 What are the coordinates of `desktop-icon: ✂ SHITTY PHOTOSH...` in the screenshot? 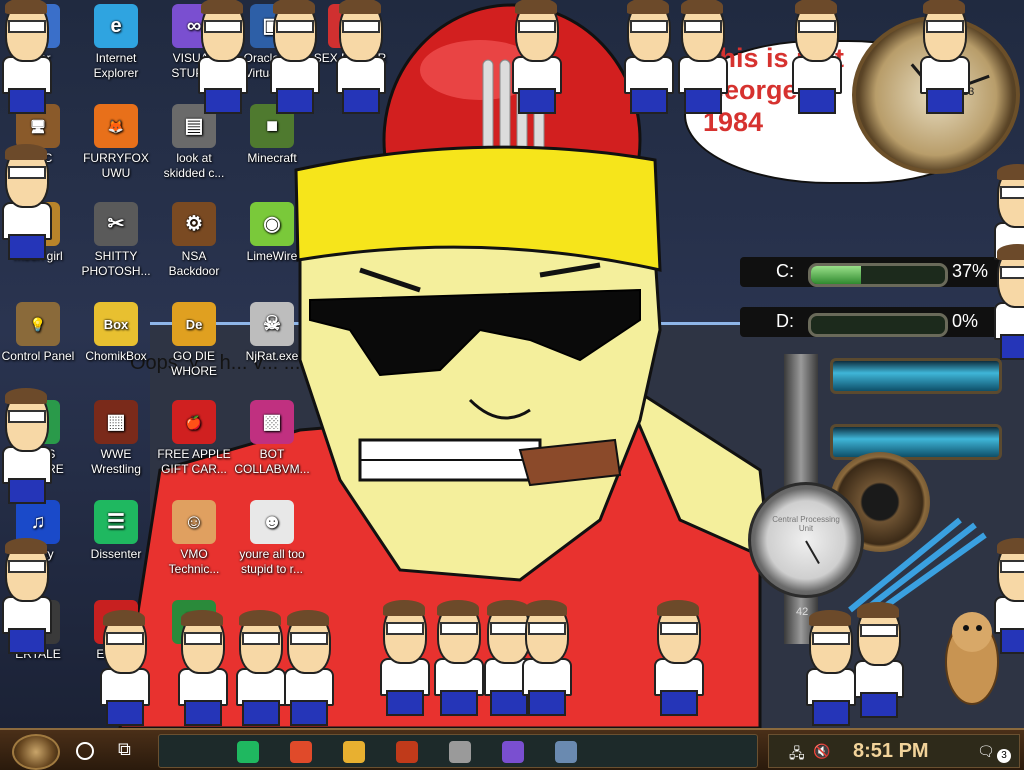 It's located at (116, 240).